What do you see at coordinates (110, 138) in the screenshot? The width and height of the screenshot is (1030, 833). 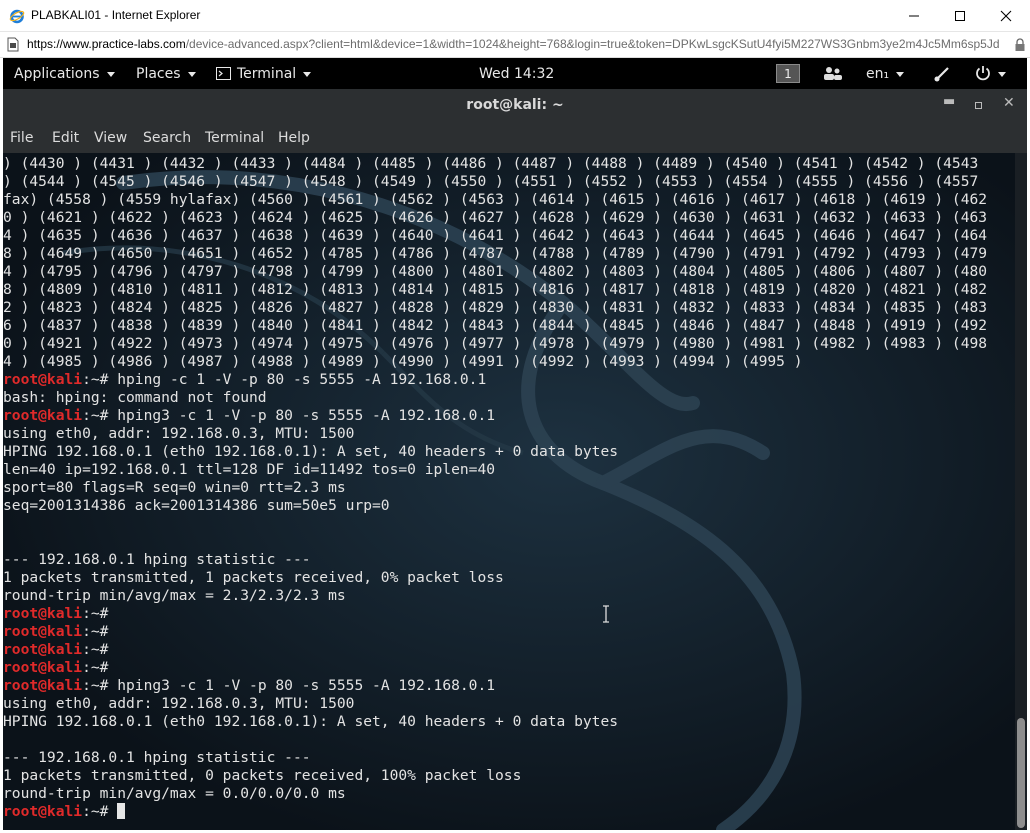 I see `menu-view: View` at bounding box center [110, 138].